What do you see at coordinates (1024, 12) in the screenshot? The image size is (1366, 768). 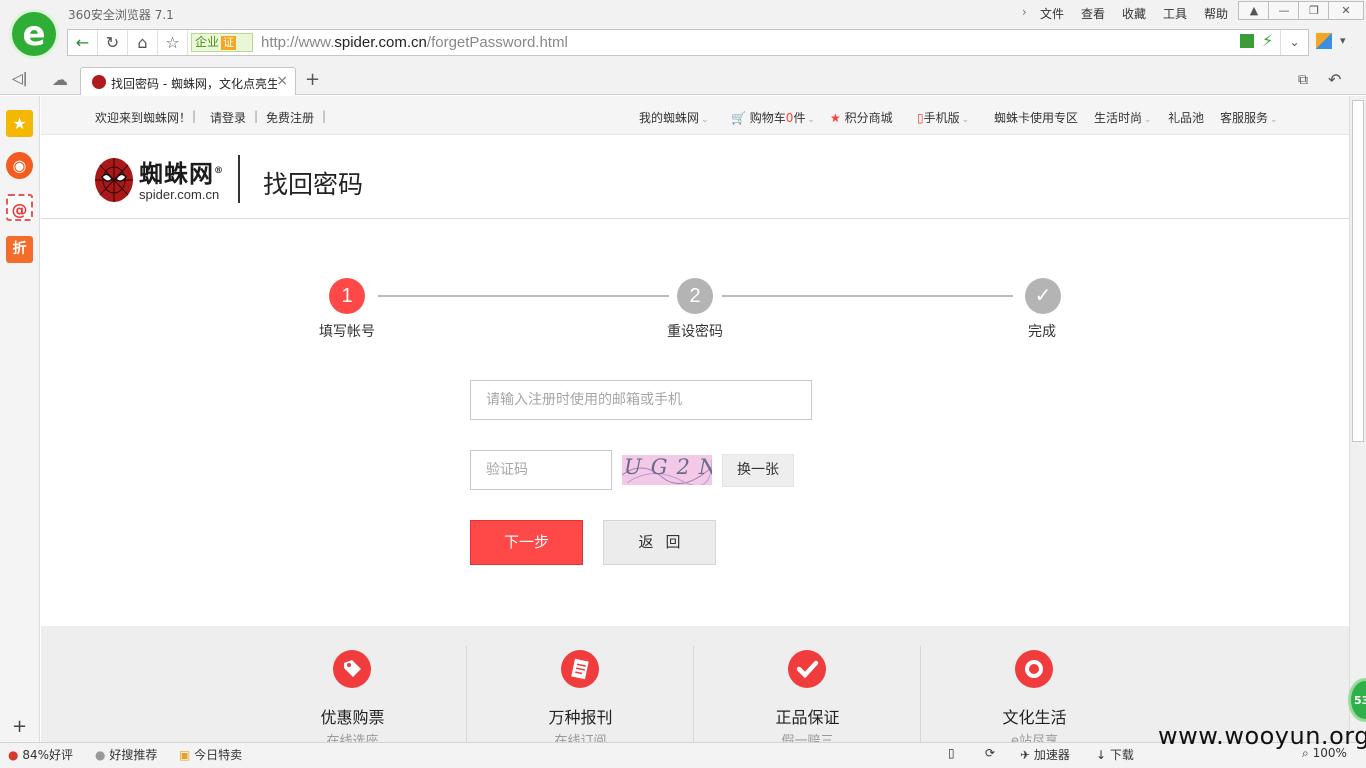 I see `chevron-right-icon: ›` at bounding box center [1024, 12].